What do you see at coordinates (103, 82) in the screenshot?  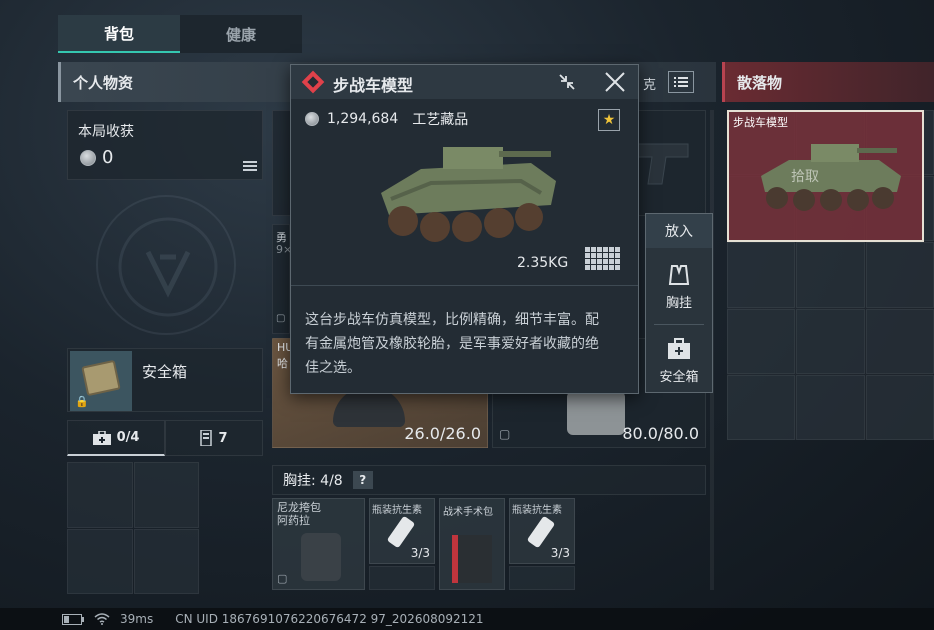 I see `personal-section-title: 个人物资` at bounding box center [103, 82].